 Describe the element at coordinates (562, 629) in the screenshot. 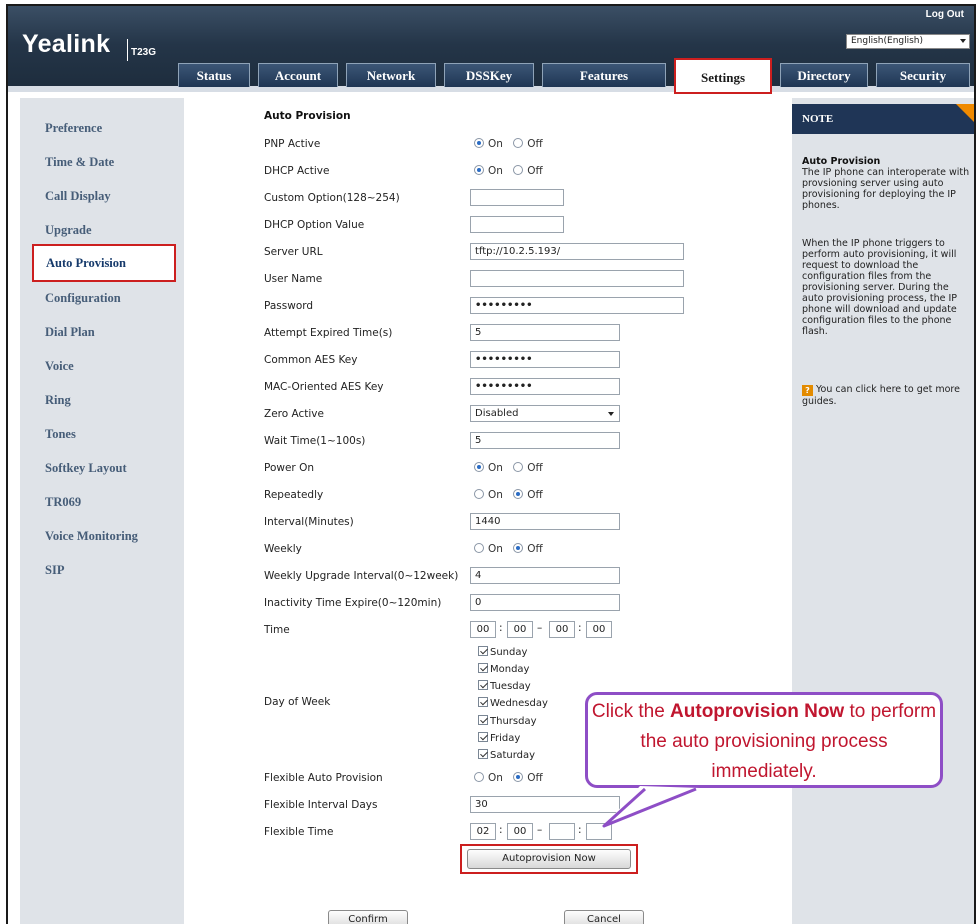

I see `time-end-hour: 00` at that location.